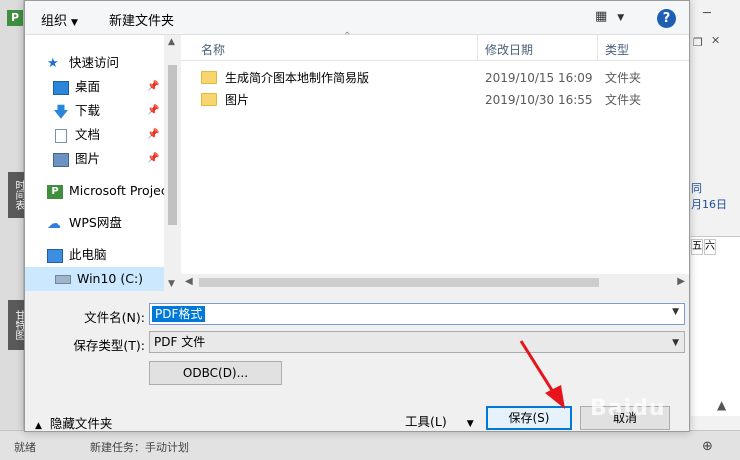  What do you see at coordinates (179, 314) in the screenshot?
I see `filename-value: PDF格式` at bounding box center [179, 314].